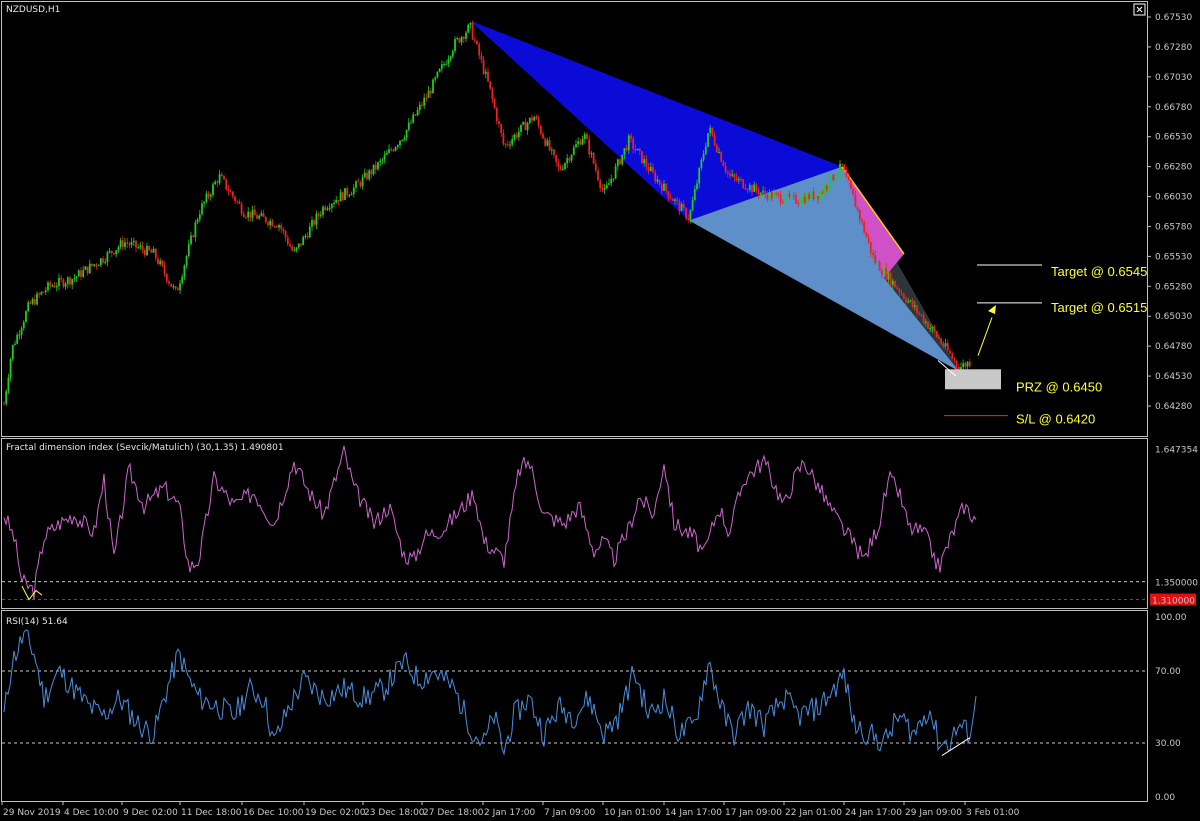  What do you see at coordinates (1173, 48) in the screenshot?
I see `price-tick-label: 0.67280` at bounding box center [1173, 48].